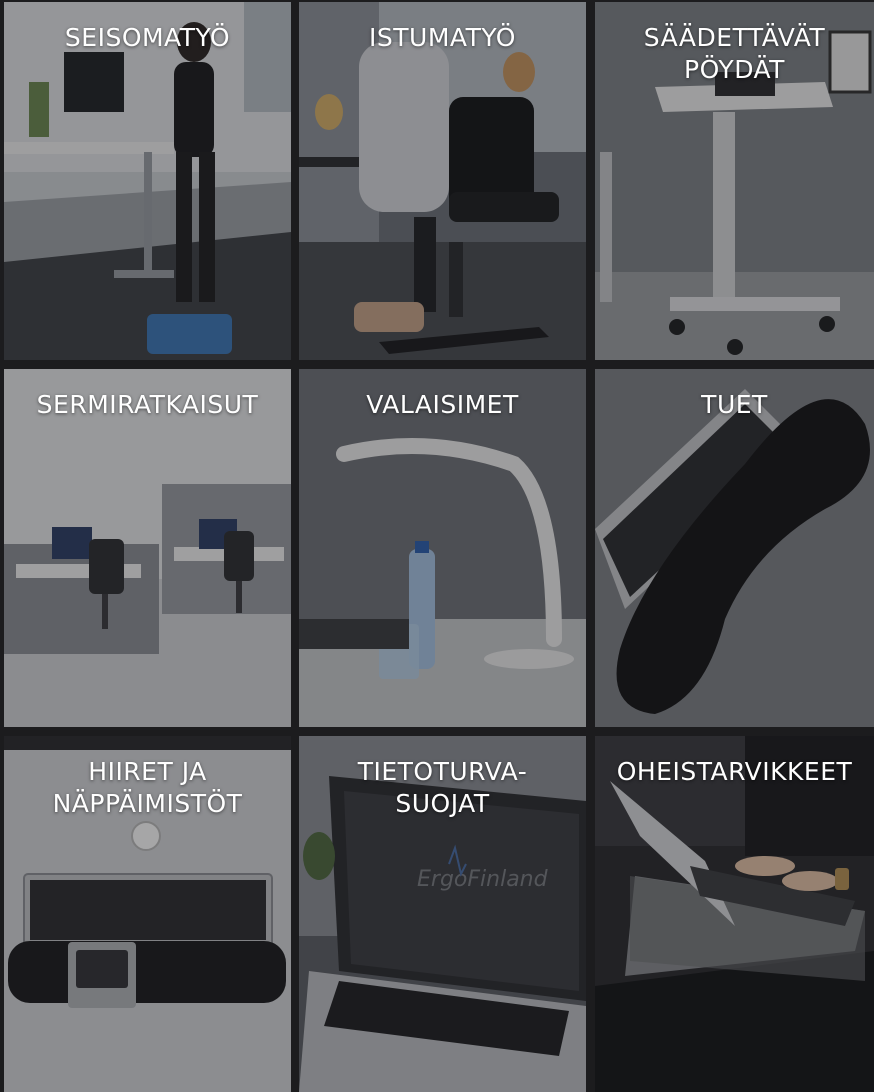 The height and width of the screenshot is (1092, 874). I want to click on category-tile-istumatyo: ISTUMATYÖ, so click(442, 181).